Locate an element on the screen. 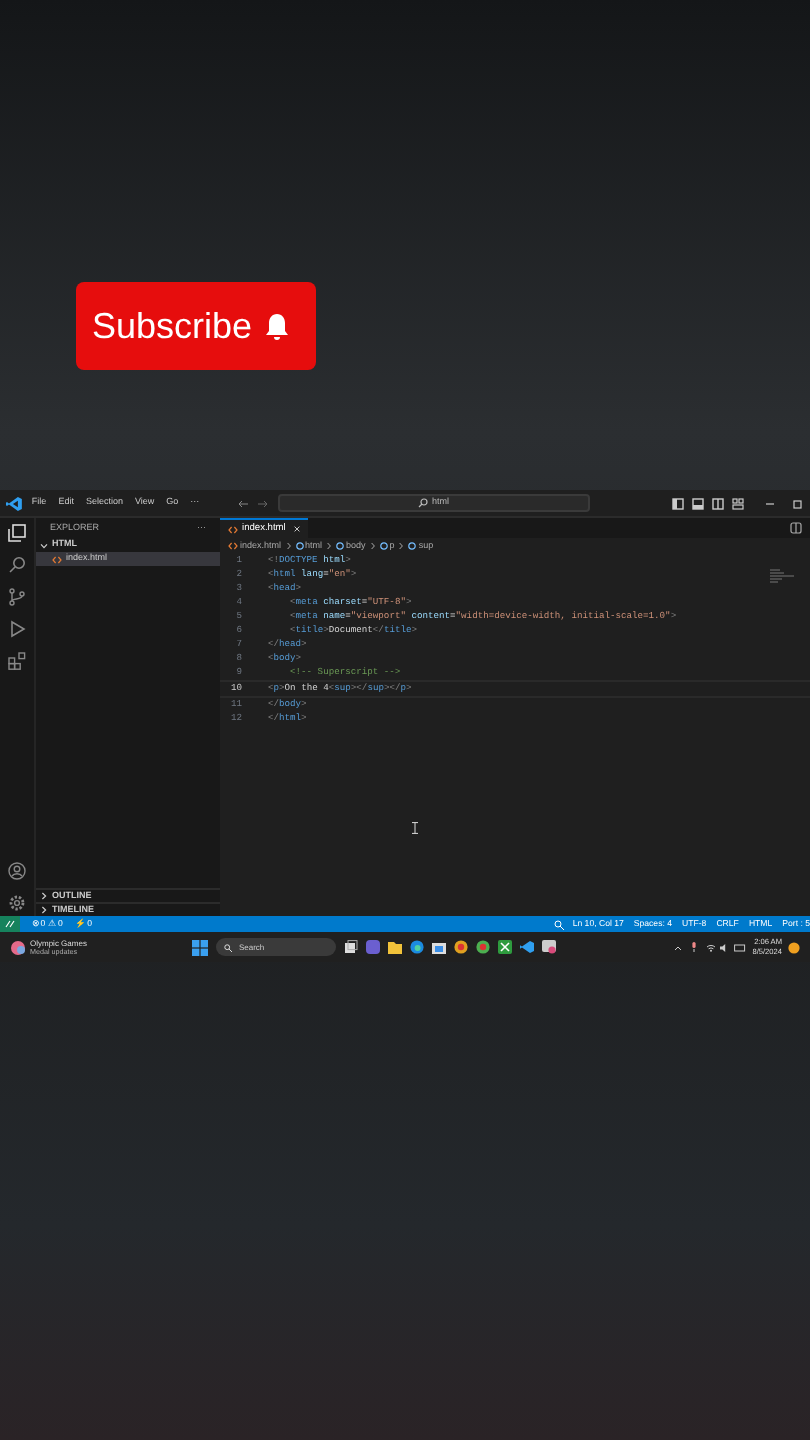 Image resolution: width=810 pixels, height=1440 pixels. remote-icon is located at coordinates (10, 924).